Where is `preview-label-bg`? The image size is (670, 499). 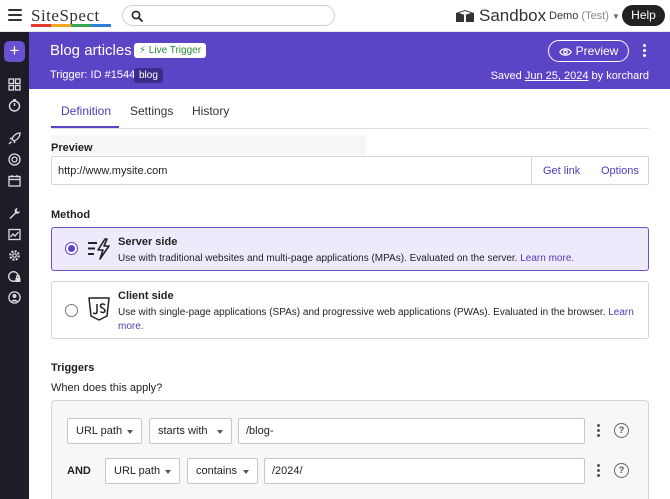
preview-label-bg is located at coordinates (208, 145).